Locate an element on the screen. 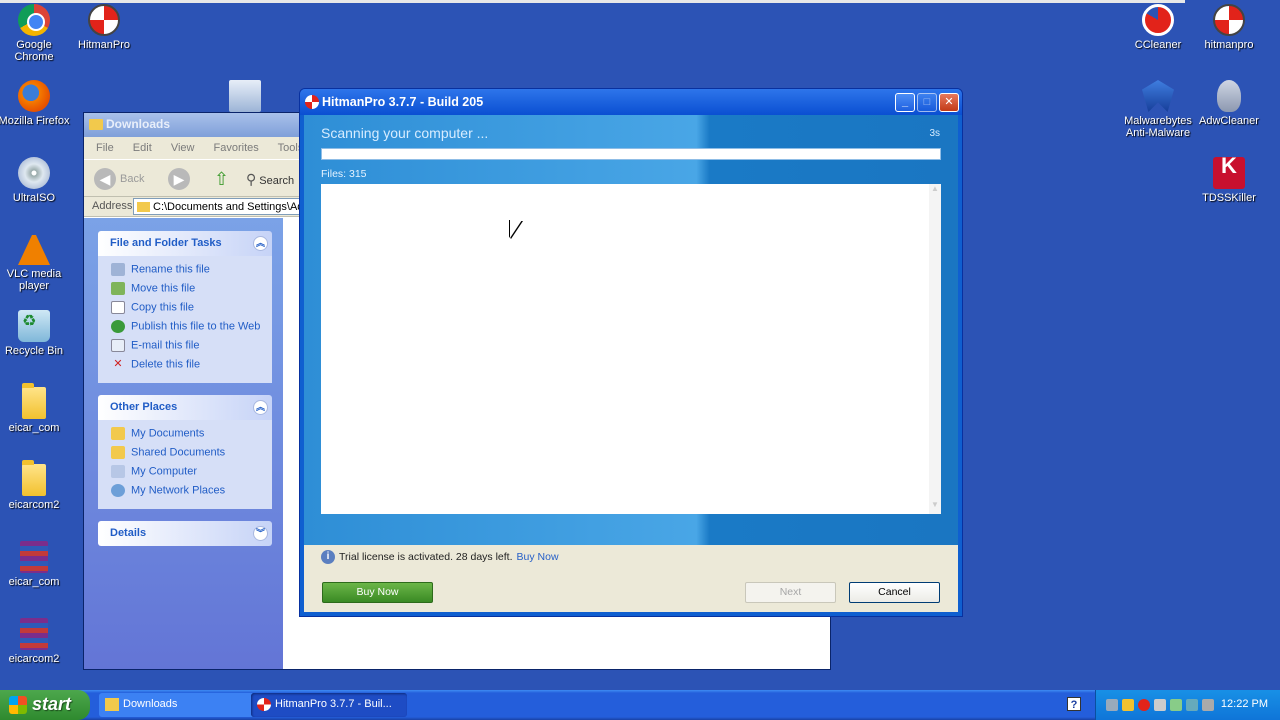 The height and width of the screenshot is (720, 1280). firefox-icon is located at coordinates (34, 96).